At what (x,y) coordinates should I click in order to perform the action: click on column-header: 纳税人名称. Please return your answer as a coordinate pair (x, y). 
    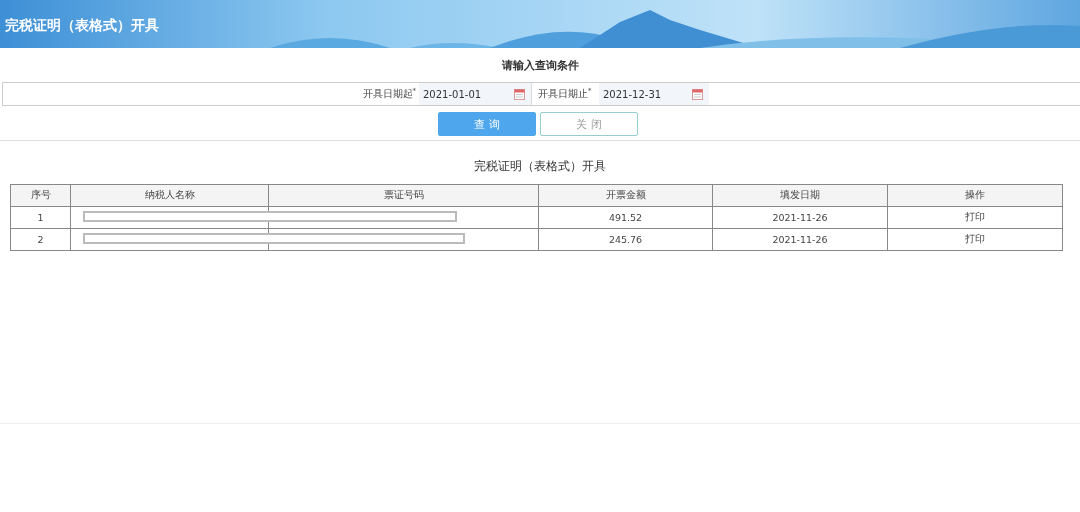
    Looking at the image, I should click on (169, 195).